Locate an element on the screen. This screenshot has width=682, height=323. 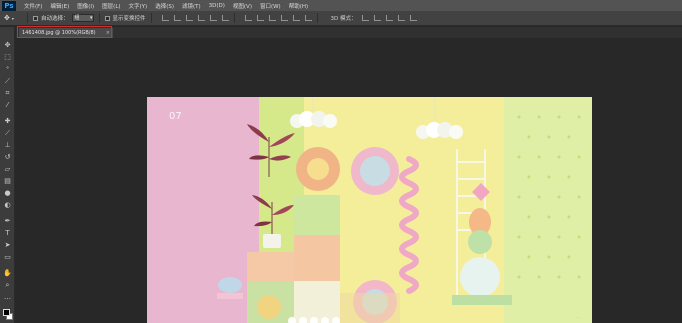
menu-help: 帮助(H) is located at coordinates (298, 6).